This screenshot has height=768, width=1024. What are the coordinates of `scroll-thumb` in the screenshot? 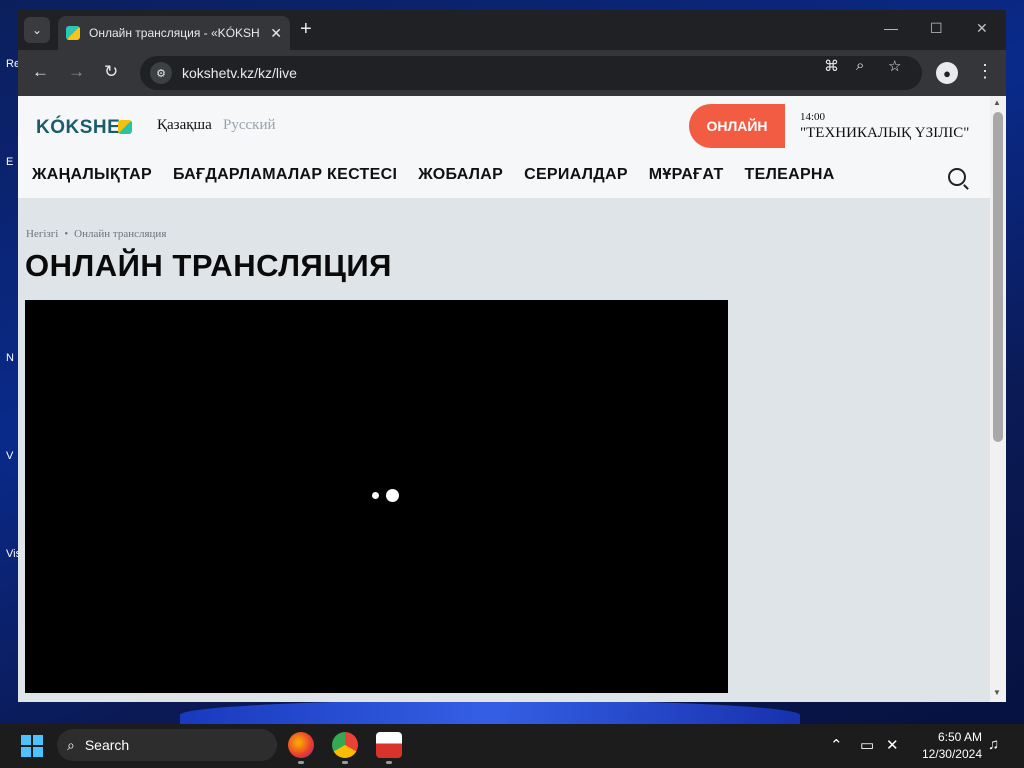 It's located at (998, 277).